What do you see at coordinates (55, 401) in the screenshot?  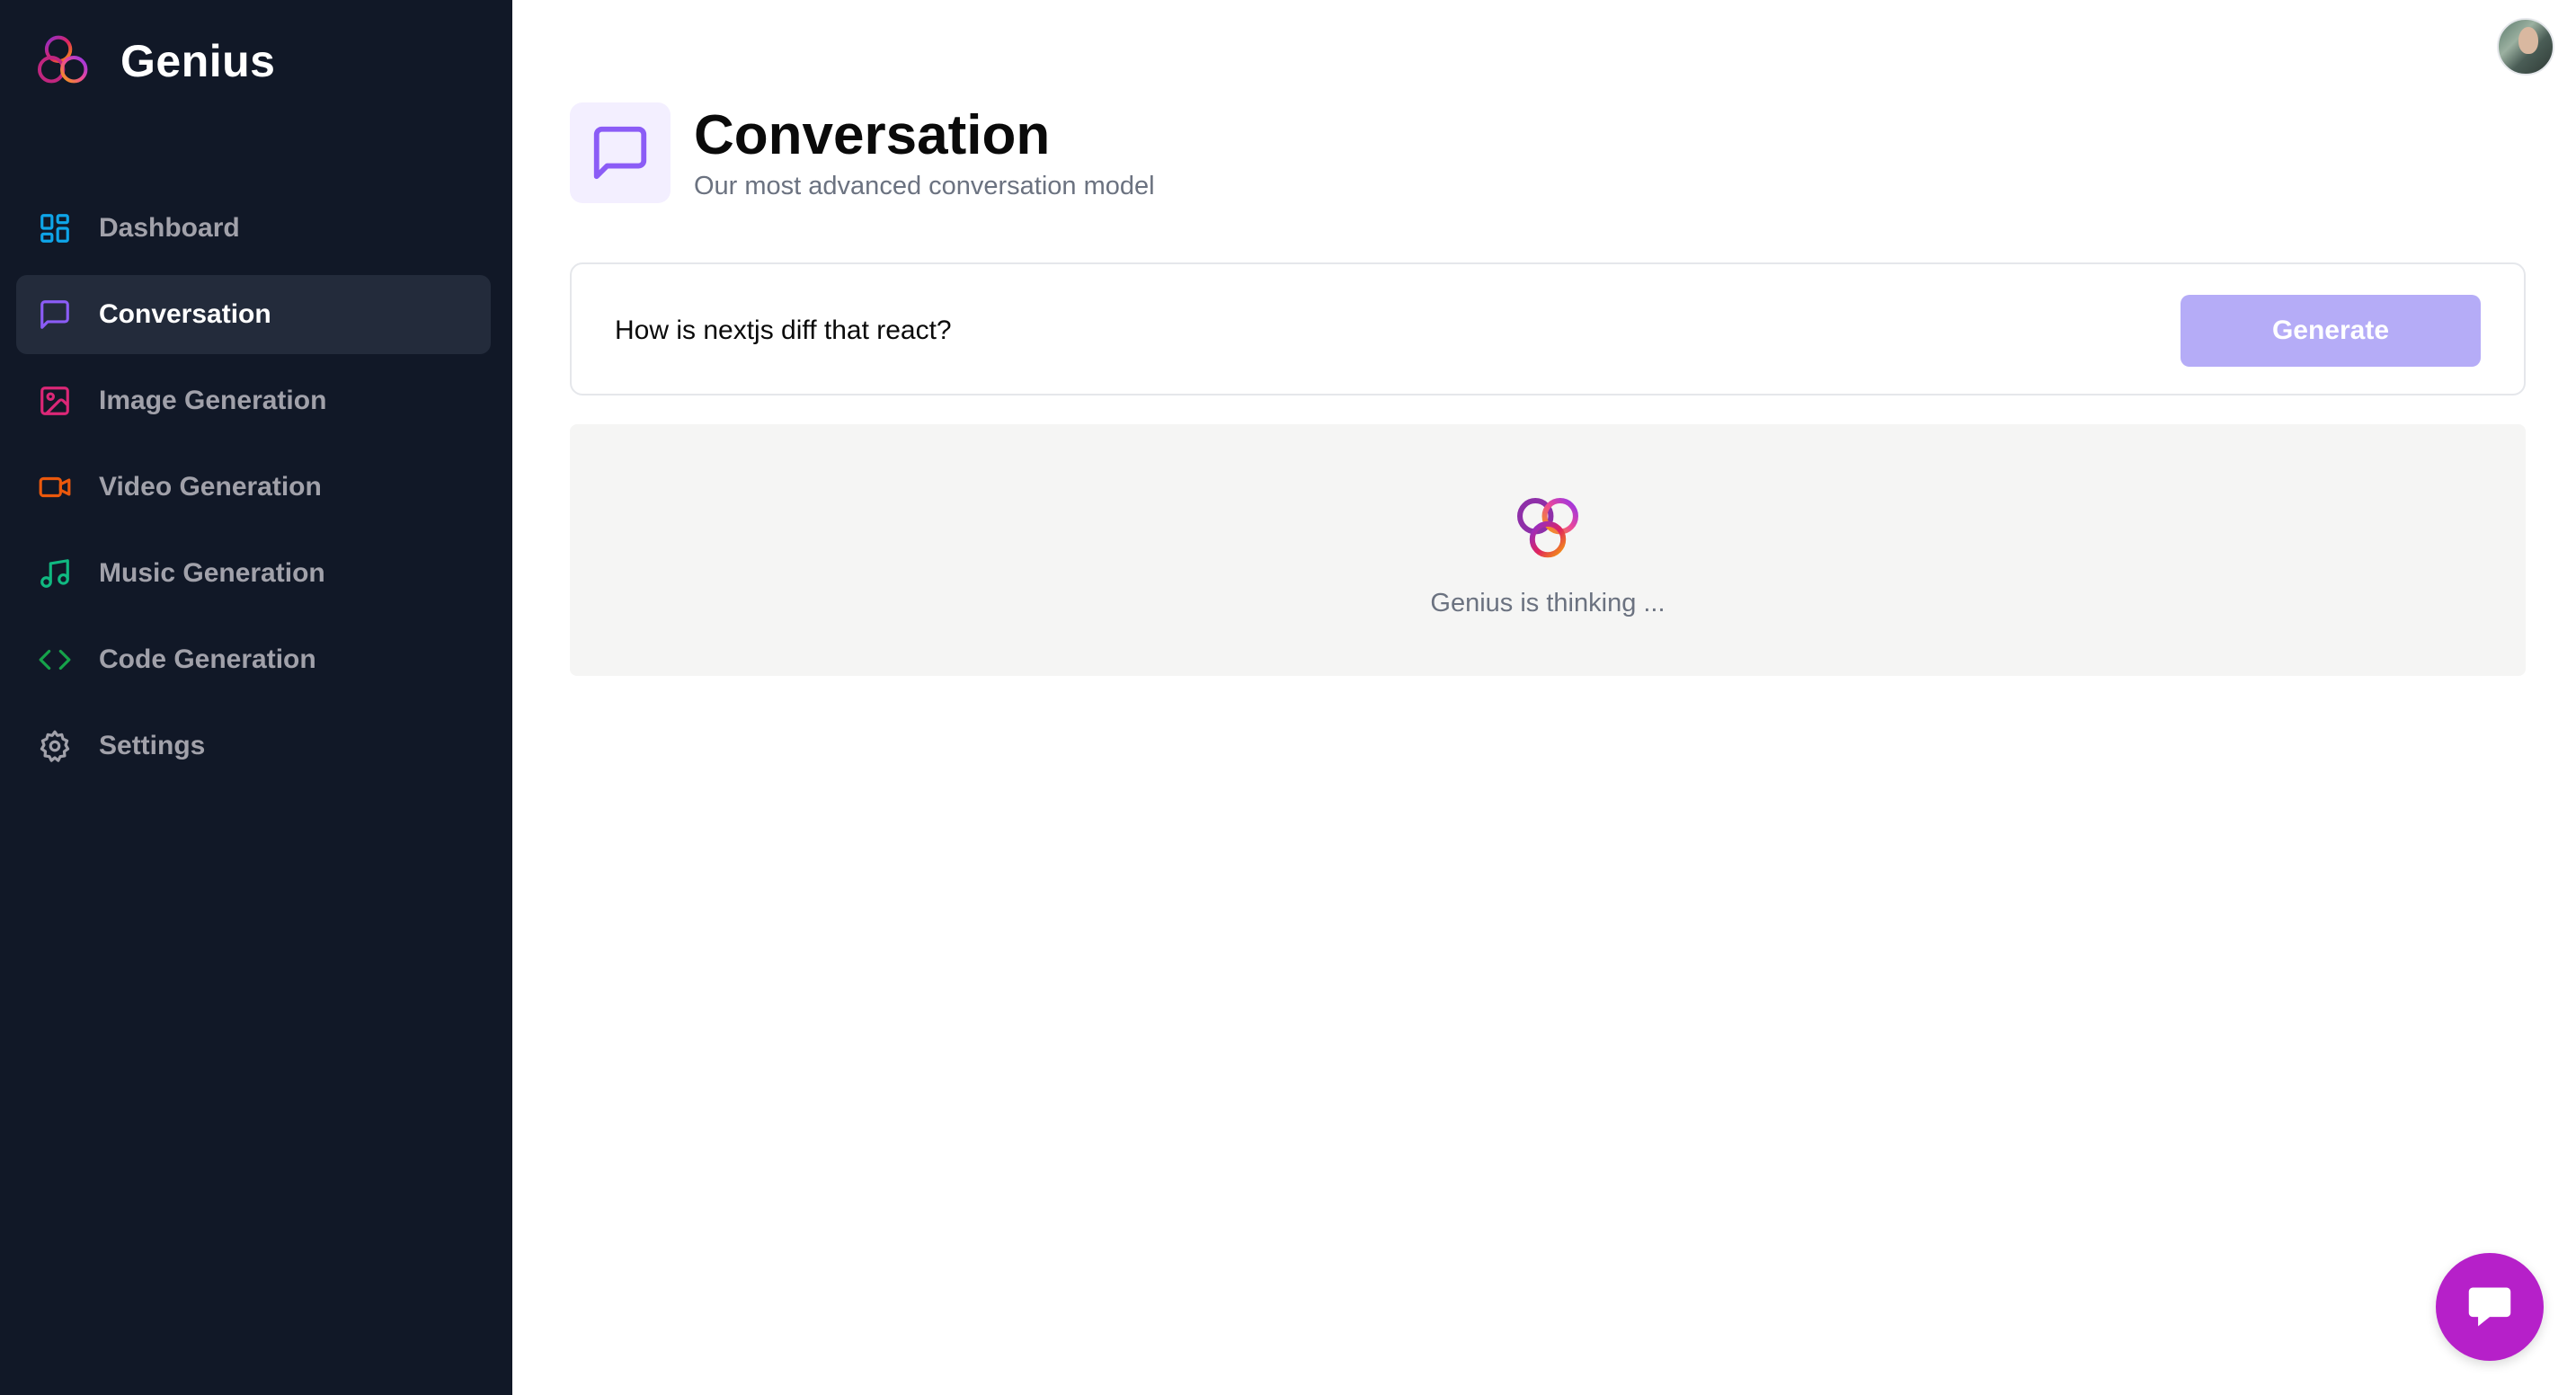 I see `image-icon` at bounding box center [55, 401].